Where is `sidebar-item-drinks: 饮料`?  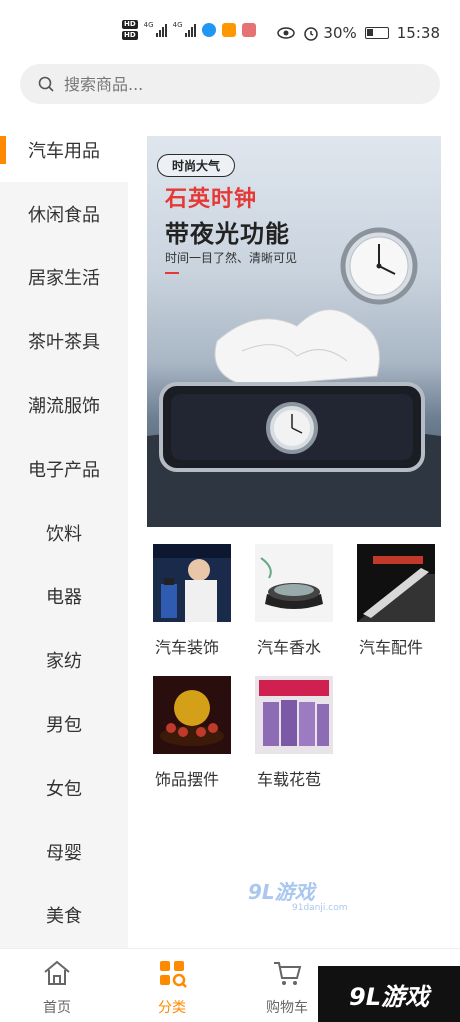 sidebar-item-drinks: 饮料 is located at coordinates (64, 533).